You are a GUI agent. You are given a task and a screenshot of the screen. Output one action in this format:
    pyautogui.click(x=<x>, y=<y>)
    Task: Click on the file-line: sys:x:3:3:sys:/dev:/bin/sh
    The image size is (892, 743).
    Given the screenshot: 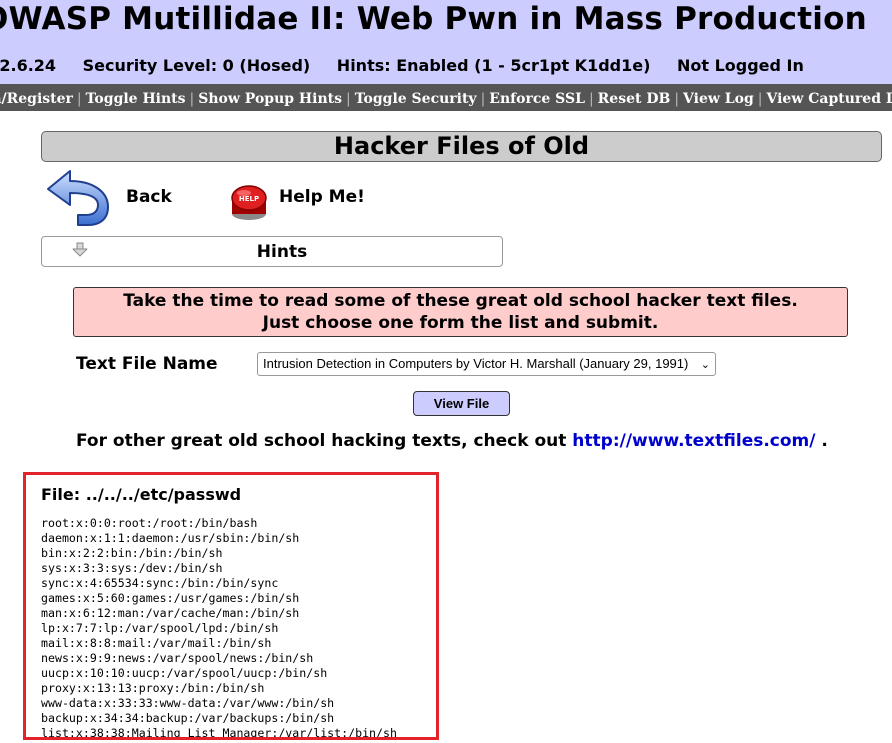 What is the action you would take?
    pyautogui.click(x=132, y=568)
    